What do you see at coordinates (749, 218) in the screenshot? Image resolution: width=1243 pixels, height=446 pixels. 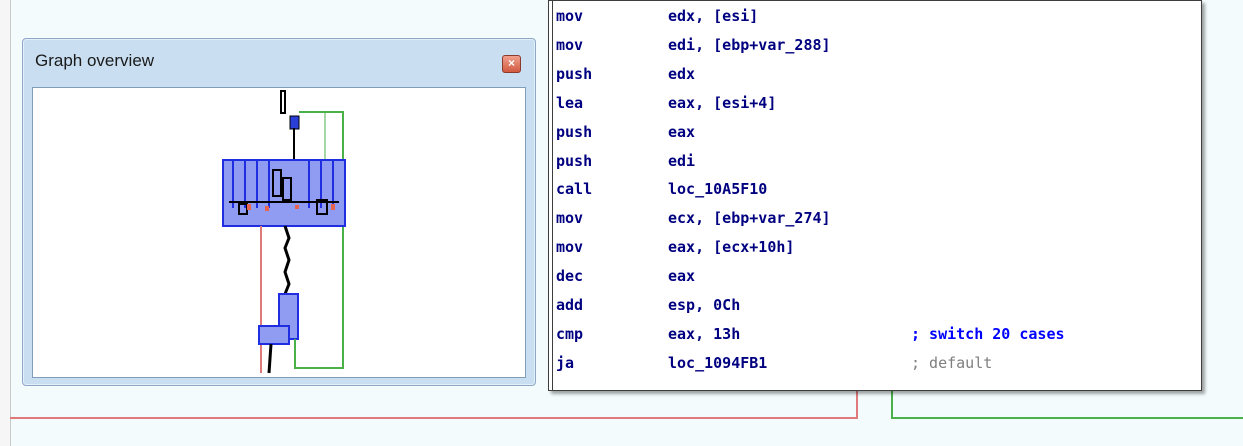 I see `operand: ecx, [ebp+var_274]` at bounding box center [749, 218].